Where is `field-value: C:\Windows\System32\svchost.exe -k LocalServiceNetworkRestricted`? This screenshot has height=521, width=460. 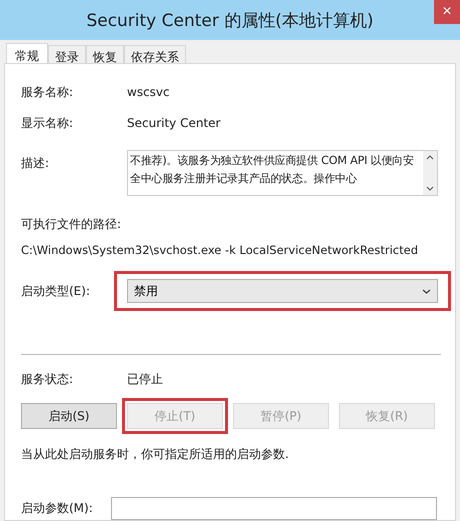 field-value: C:\Windows\System32\svchost.exe -k LocalServiceNetworkRestricted is located at coordinates (220, 250).